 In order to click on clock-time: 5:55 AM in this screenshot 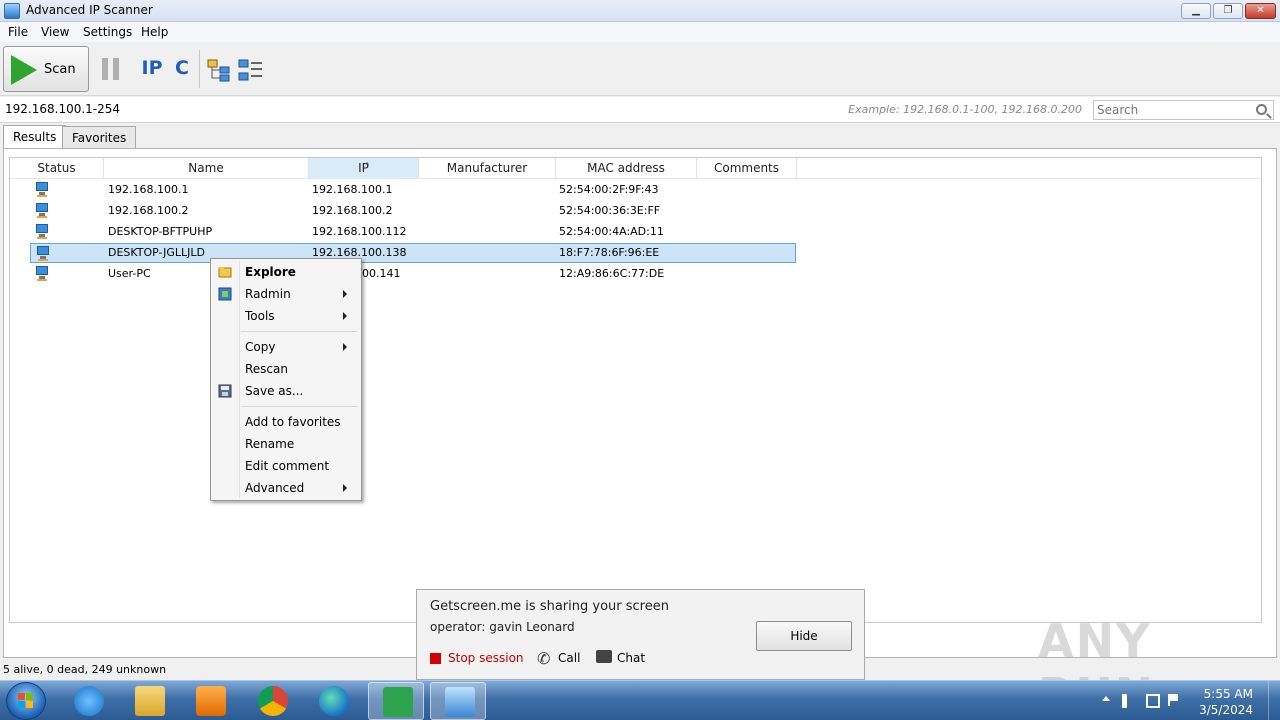, I will do `click(1228, 694)`.